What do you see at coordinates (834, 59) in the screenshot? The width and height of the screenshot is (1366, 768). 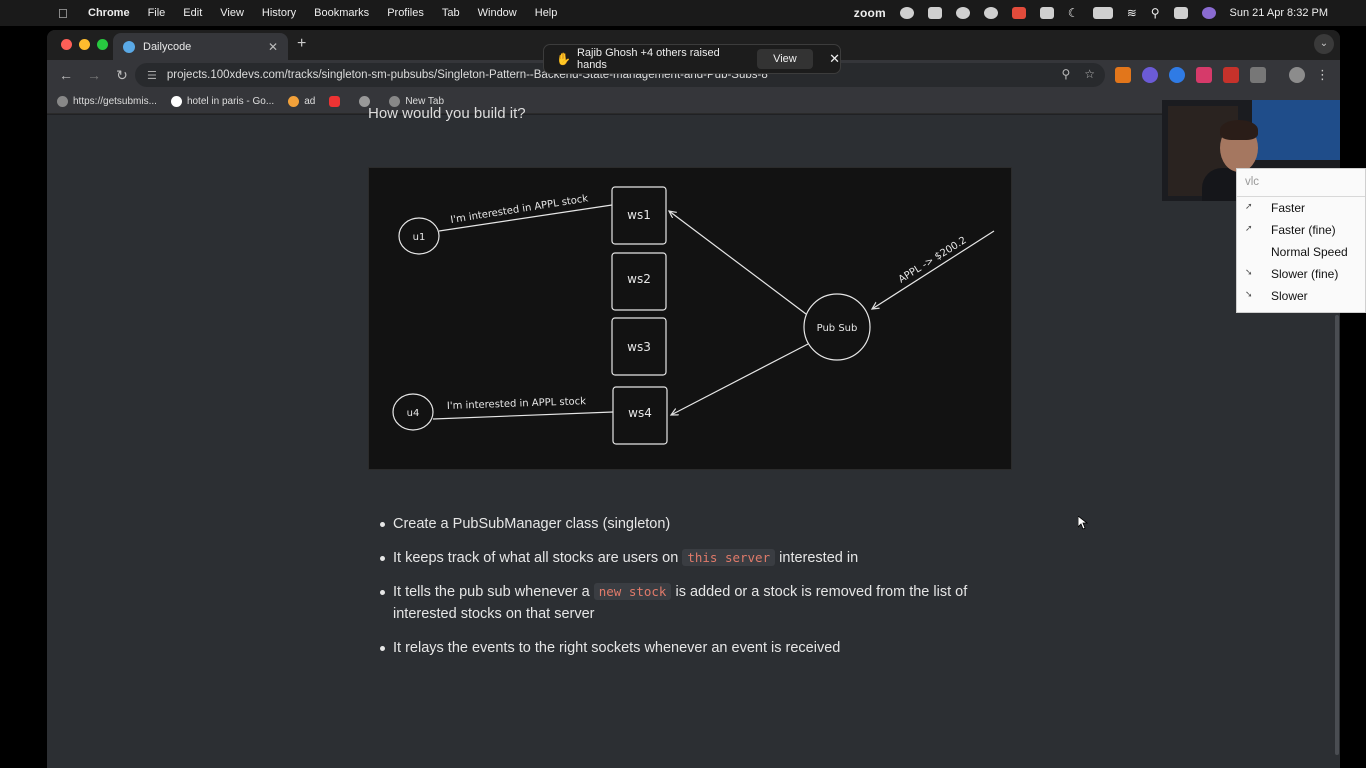 I see `close-icon: ✕` at bounding box center [834, 59].